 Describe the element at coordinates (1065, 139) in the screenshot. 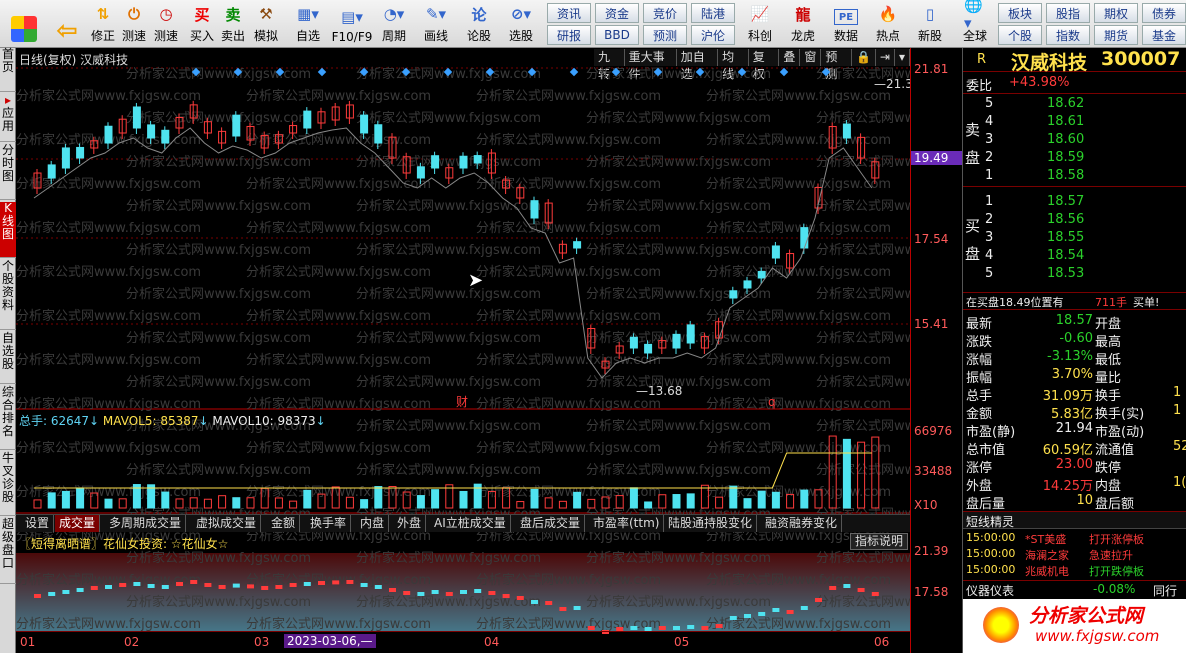

I see `sell-level-price: 18.60` at that location.